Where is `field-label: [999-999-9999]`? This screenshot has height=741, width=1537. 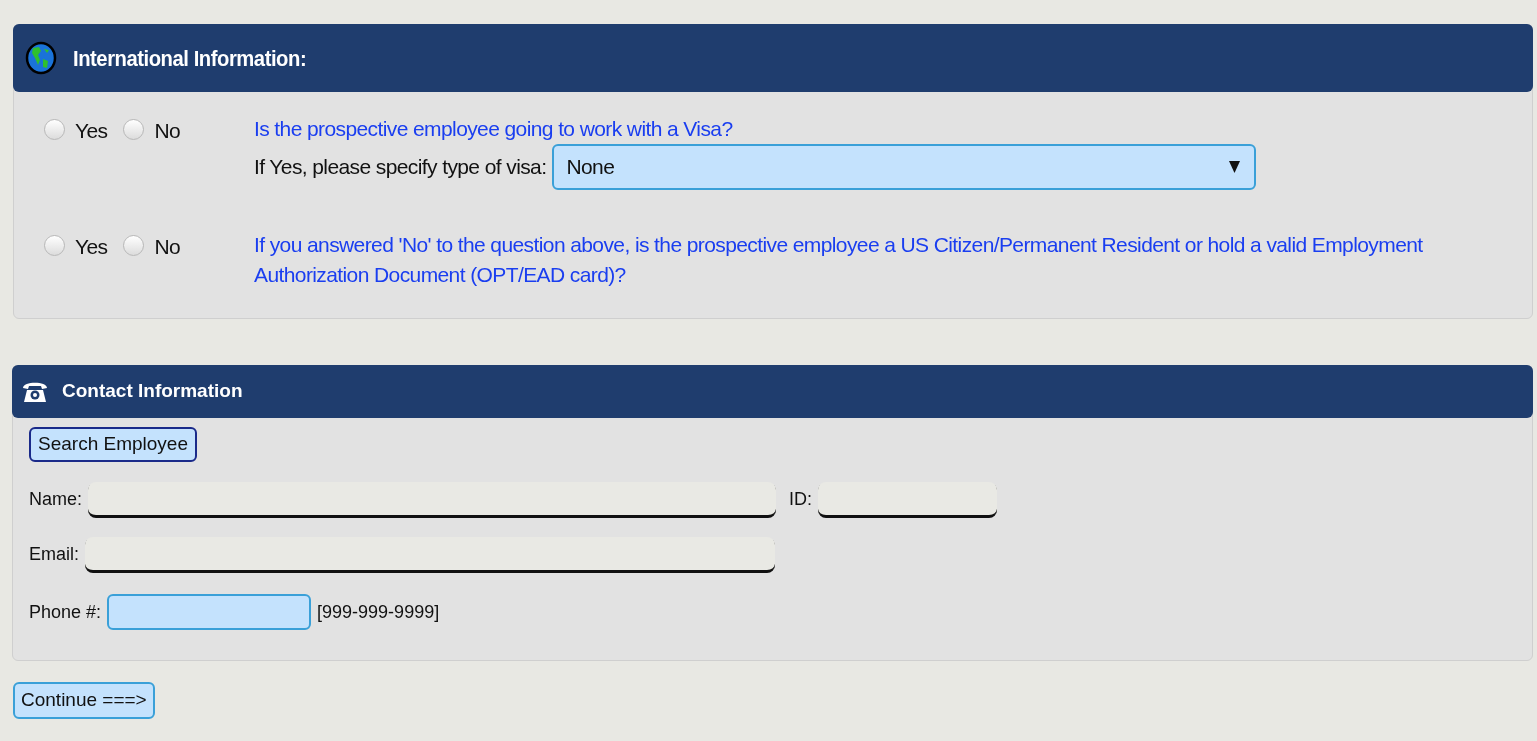
field-label: [999-999-9999] is located at coordinates (378, 612).